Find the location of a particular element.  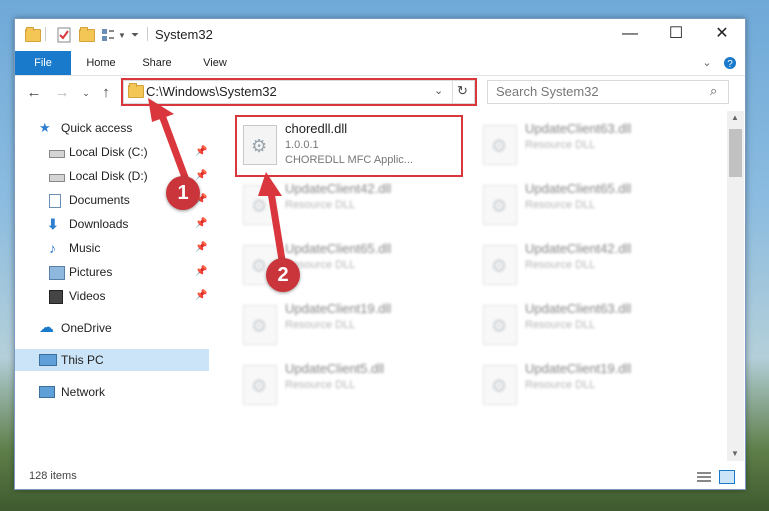

file-name: UpdateClient19.dll is located at coordinates (578, 368).